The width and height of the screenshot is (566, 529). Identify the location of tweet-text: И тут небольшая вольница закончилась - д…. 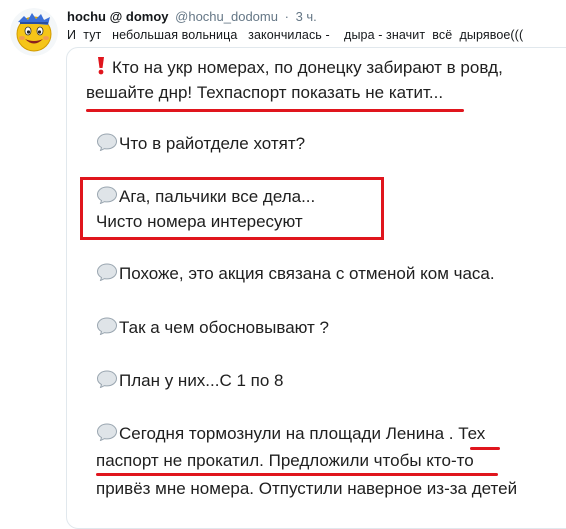
(295, 35).